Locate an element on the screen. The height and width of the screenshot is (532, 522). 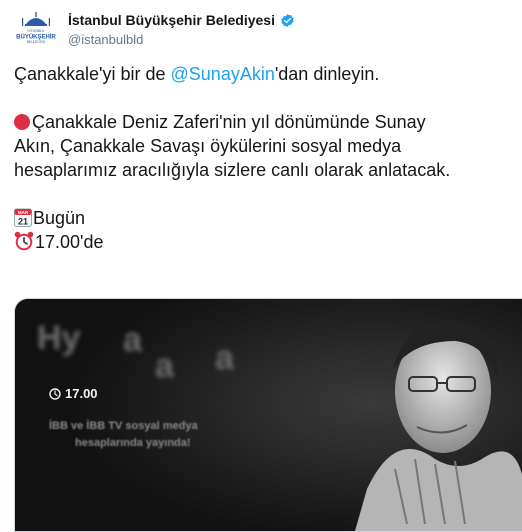
display-name: İstanbul Büyükşehir Belediyesi is located at coordinates (171, 20).